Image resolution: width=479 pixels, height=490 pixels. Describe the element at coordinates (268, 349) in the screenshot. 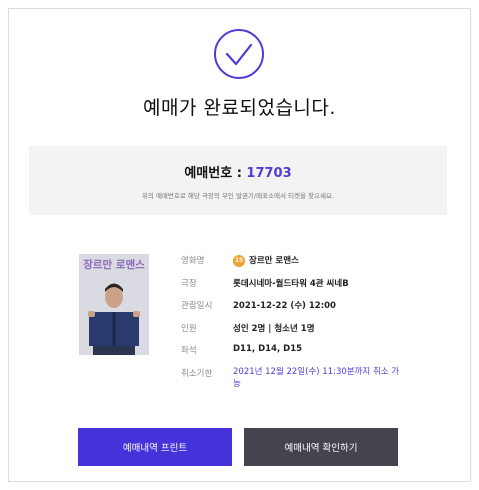

I see `detail-value-seats: D11, D14, D15` at that location.